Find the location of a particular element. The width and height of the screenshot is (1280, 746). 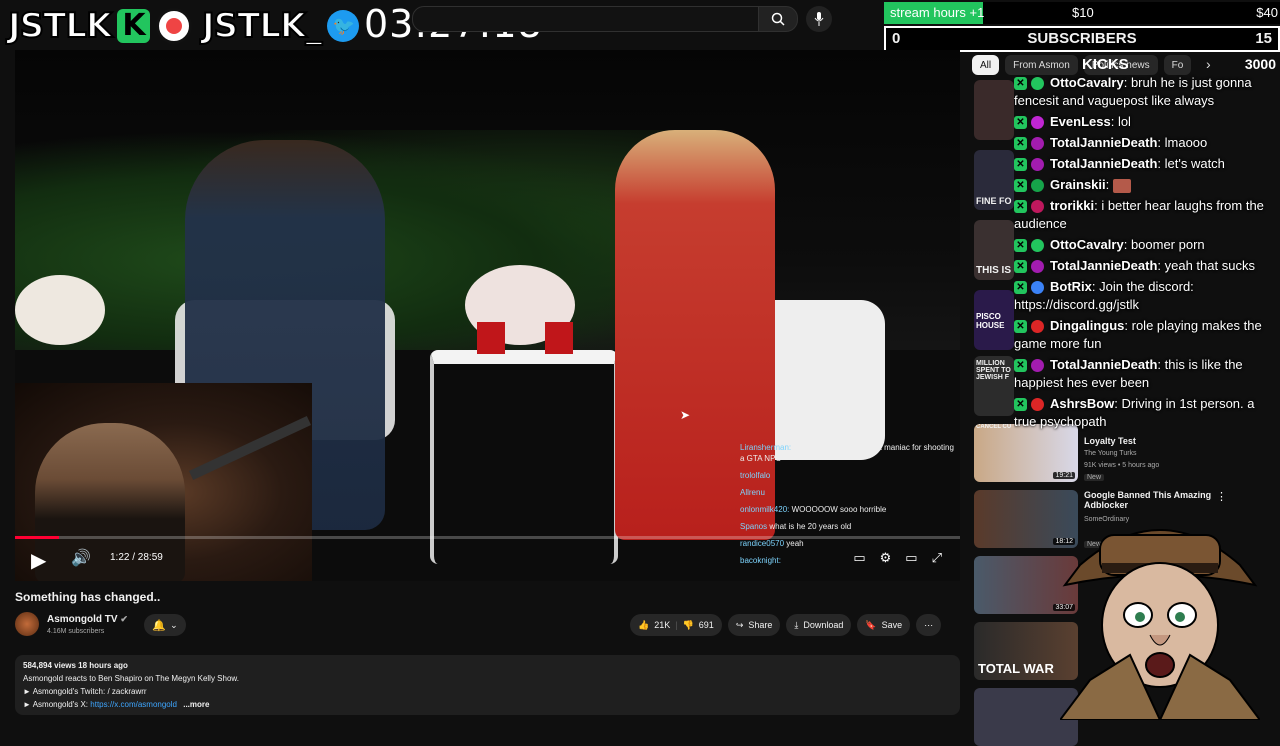

desc-twitch: ► Asmongold's Twitch: / zackrawrr is located at coordinates (85, 691).